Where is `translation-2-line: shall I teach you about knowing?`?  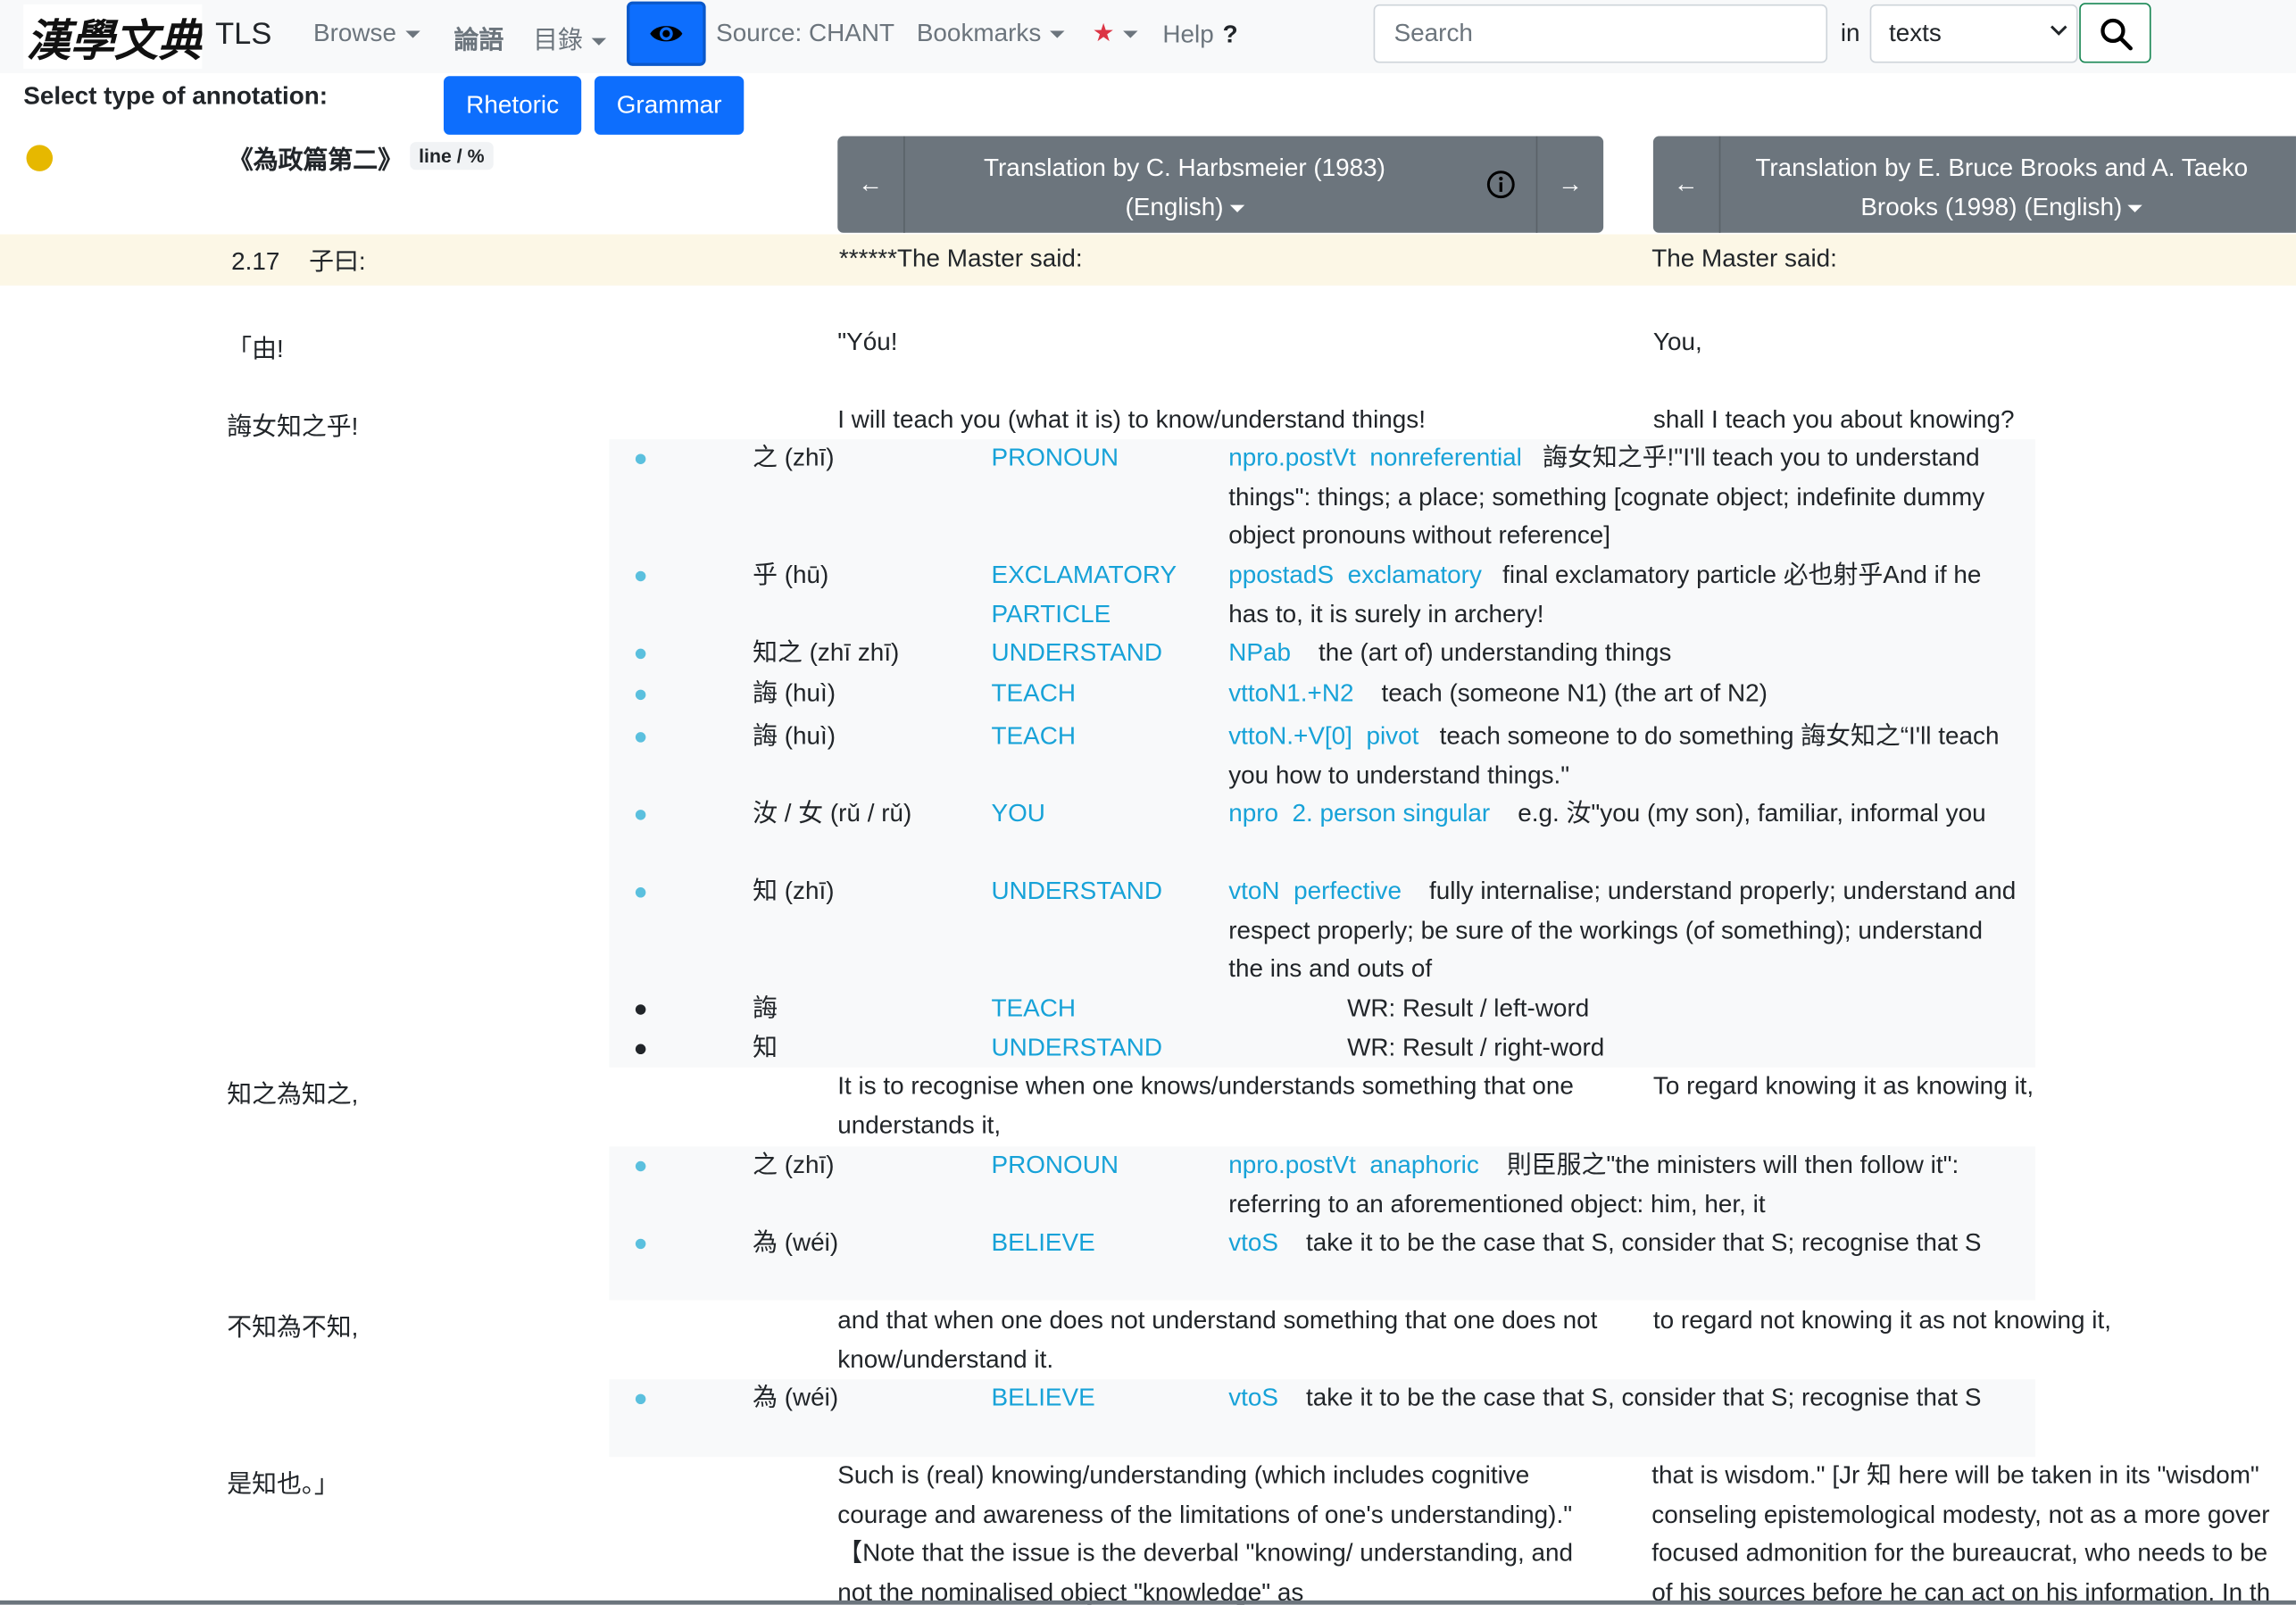 translation-2-line: shall I teach you about knowing? is located at coordinates (1834, 420).